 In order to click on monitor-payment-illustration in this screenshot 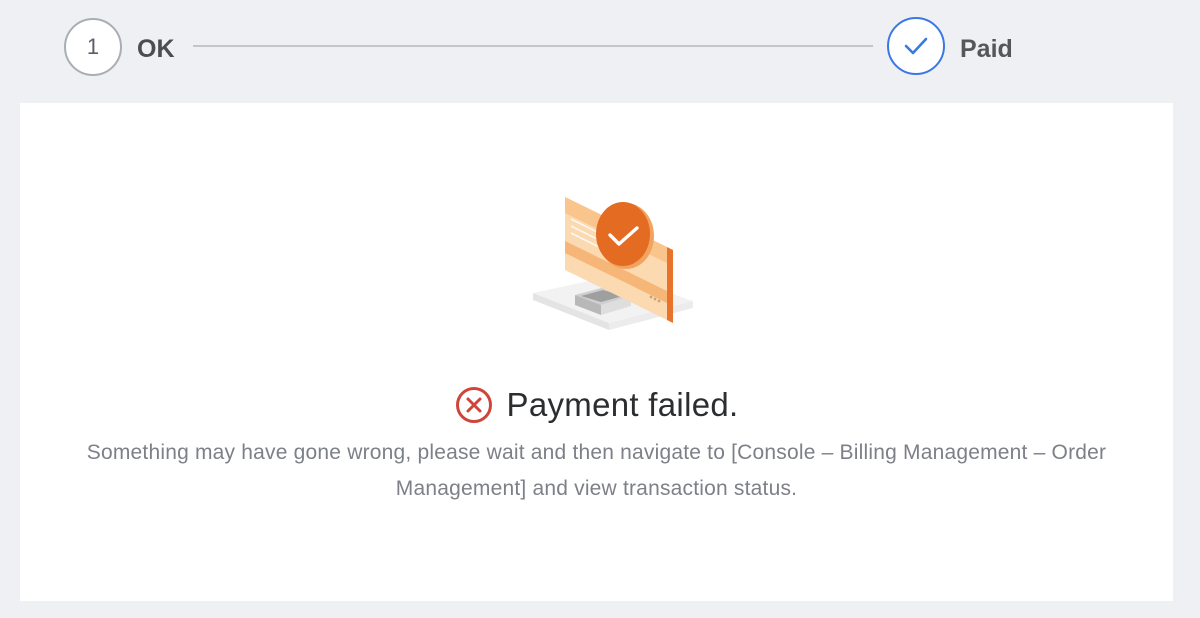, I will do `click(613, 263)`.